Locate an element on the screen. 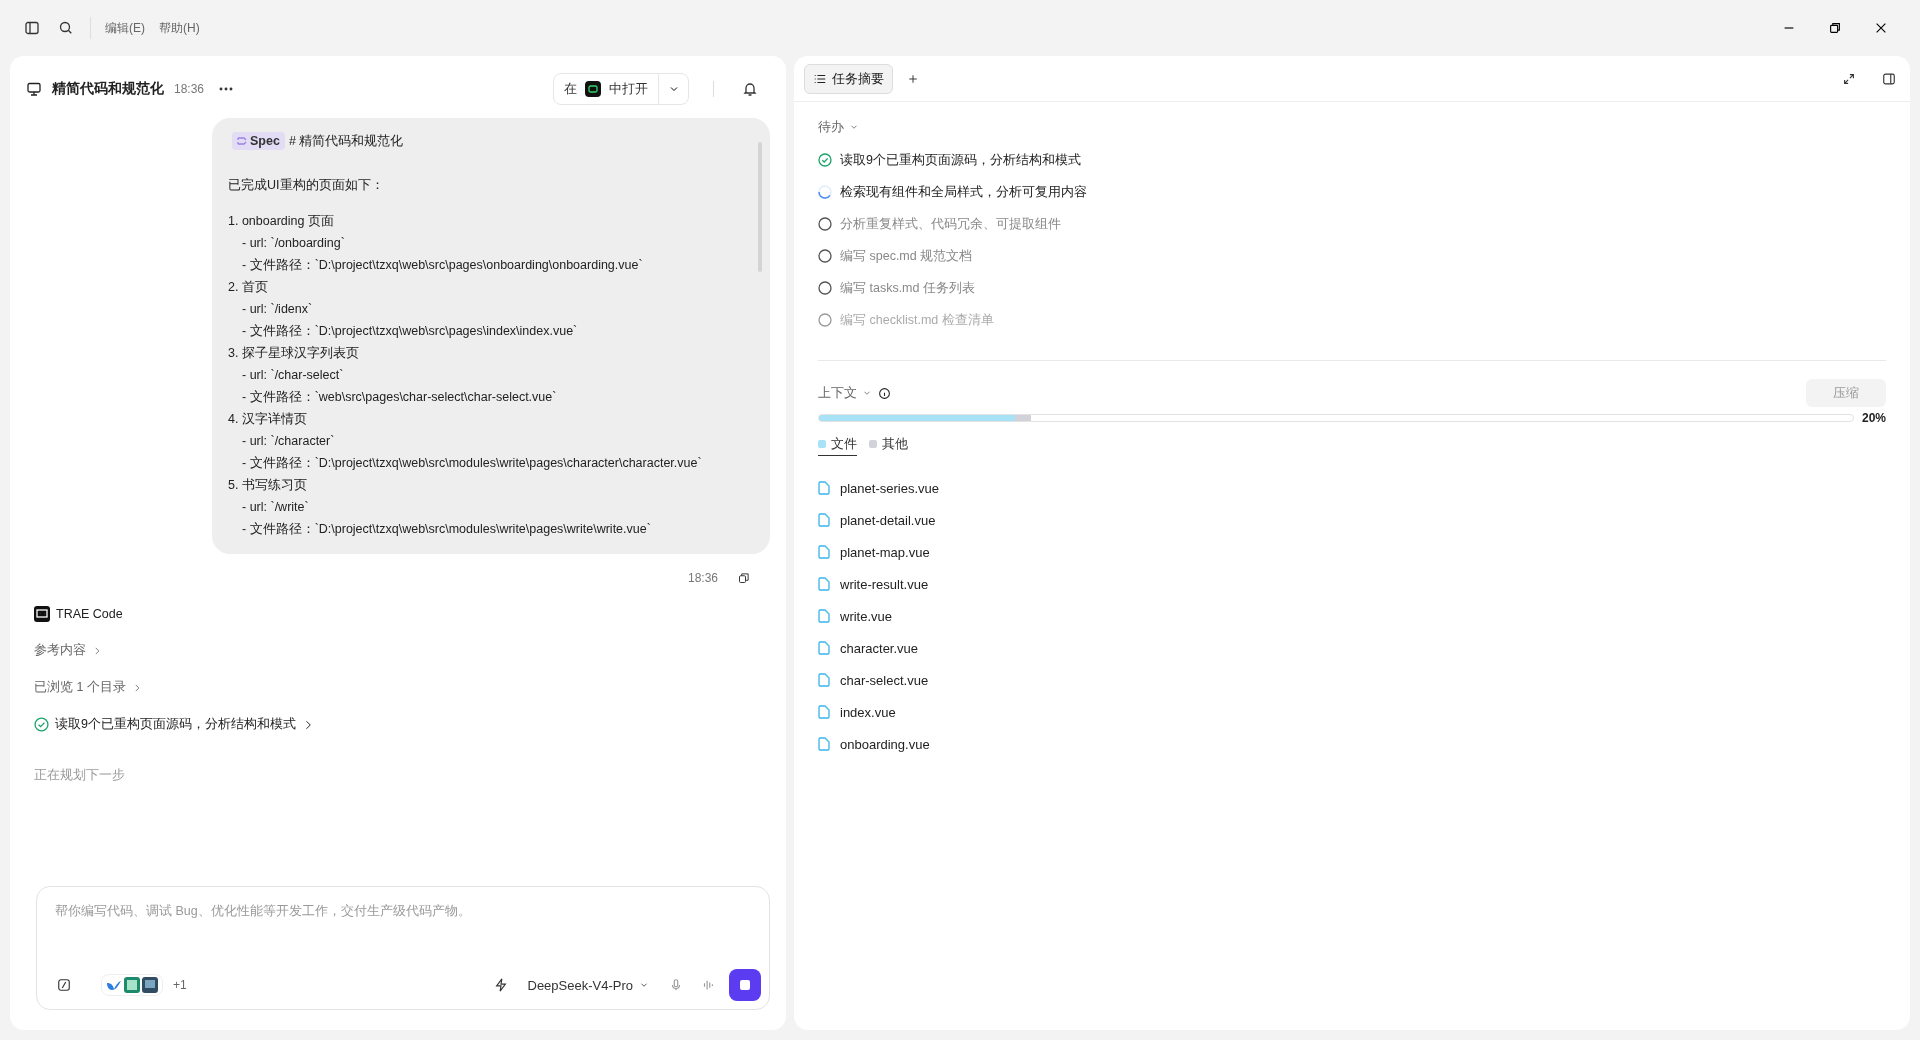 The width and height of the screenshot is (1920, 1040). expand-icon is located at coordinates (1849, 78).